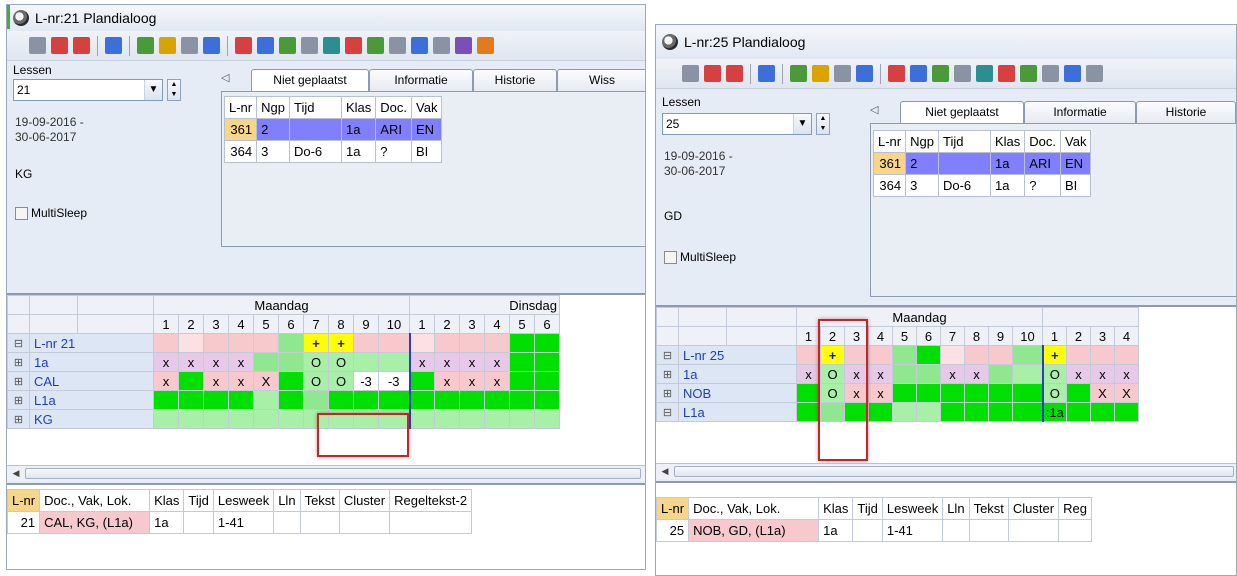 This screenshot has height=576, width=1237. Describe the element at coordinates (310, 80) in the screenshot. I see `tab-niet-geplaatst: Niet geplaatst` at that location.